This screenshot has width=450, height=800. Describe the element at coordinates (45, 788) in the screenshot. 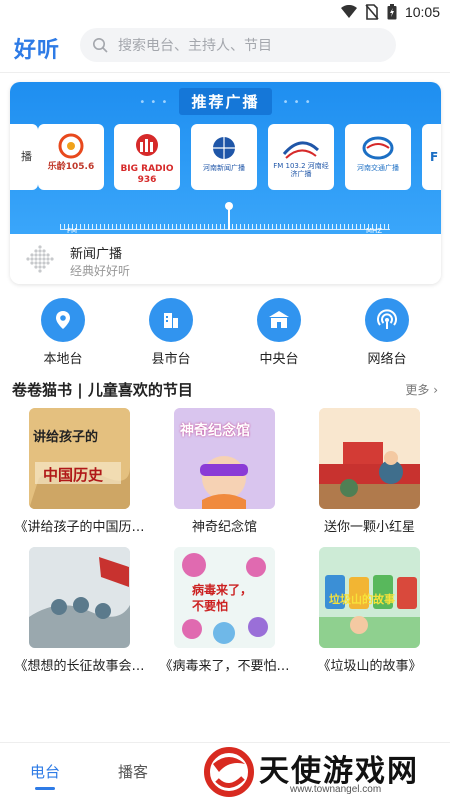

I see `tab-active-indicator` at that location.